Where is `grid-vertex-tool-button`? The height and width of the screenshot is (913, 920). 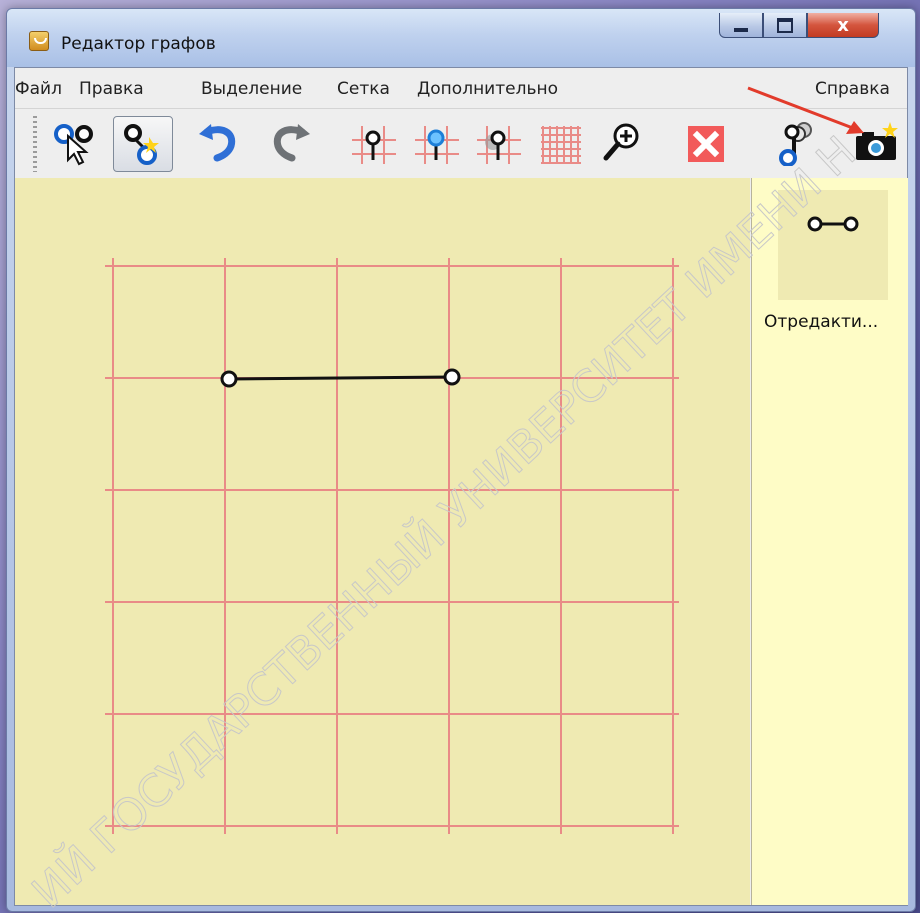 grid-vertex-tool-button is located at coordinates (374, 143).